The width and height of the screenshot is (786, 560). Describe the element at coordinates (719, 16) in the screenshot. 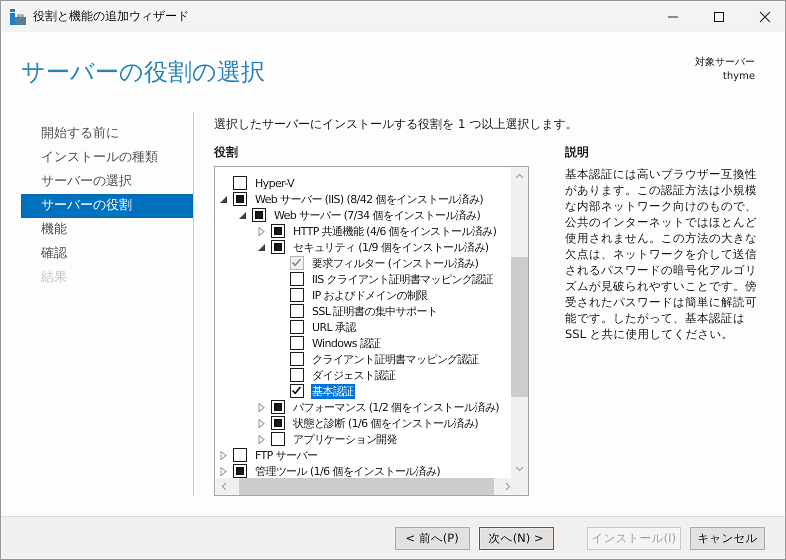

I see `maximize-icon` at that location.